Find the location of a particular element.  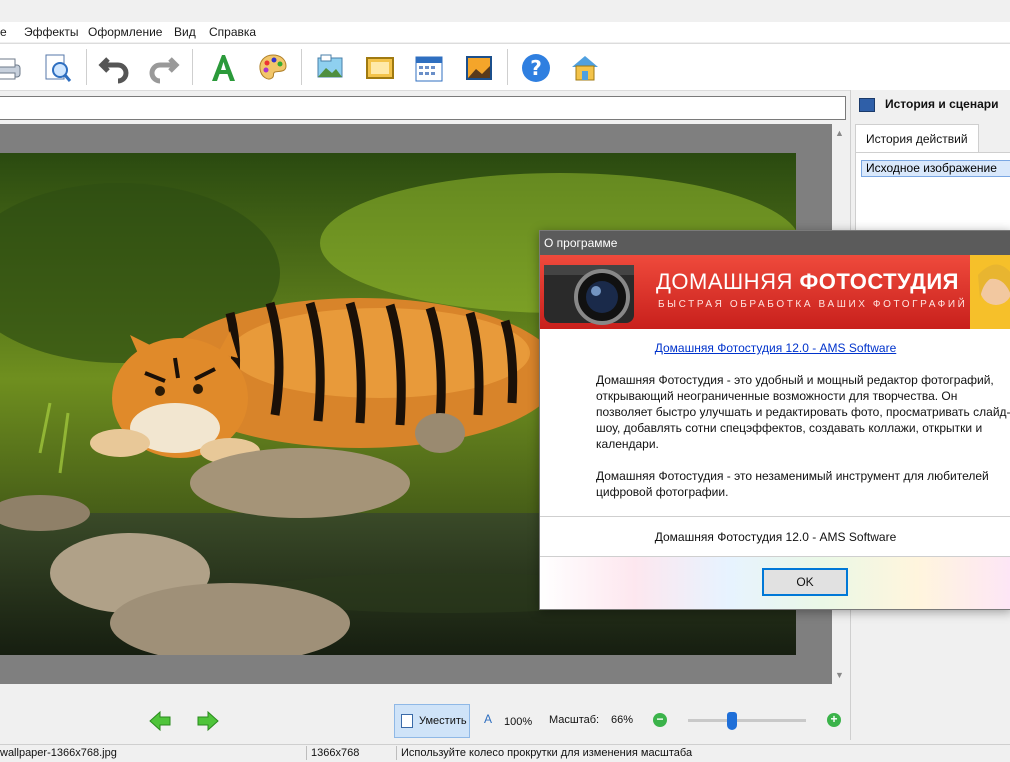

status-dimensions: 1366x768 is located at coordinates (335, 753).